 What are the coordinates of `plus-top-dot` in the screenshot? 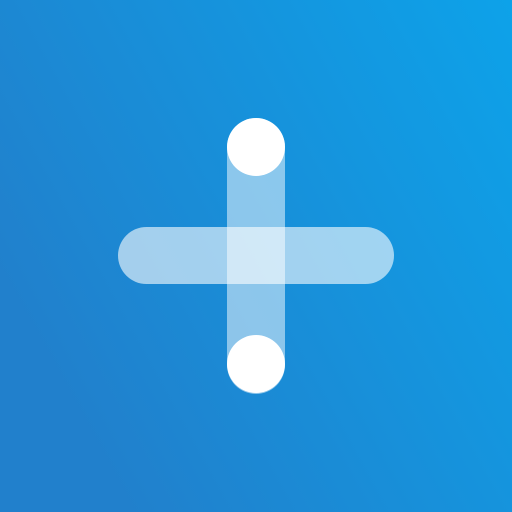 It's located at (256, 147).